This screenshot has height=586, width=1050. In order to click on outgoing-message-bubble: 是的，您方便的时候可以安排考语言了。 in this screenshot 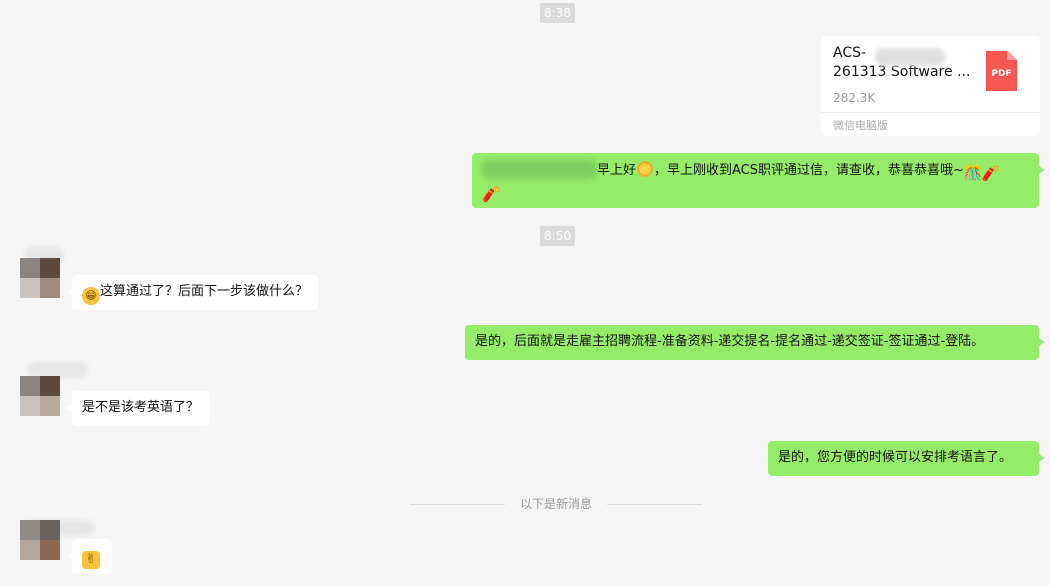, I will do `click(906, 458)`.